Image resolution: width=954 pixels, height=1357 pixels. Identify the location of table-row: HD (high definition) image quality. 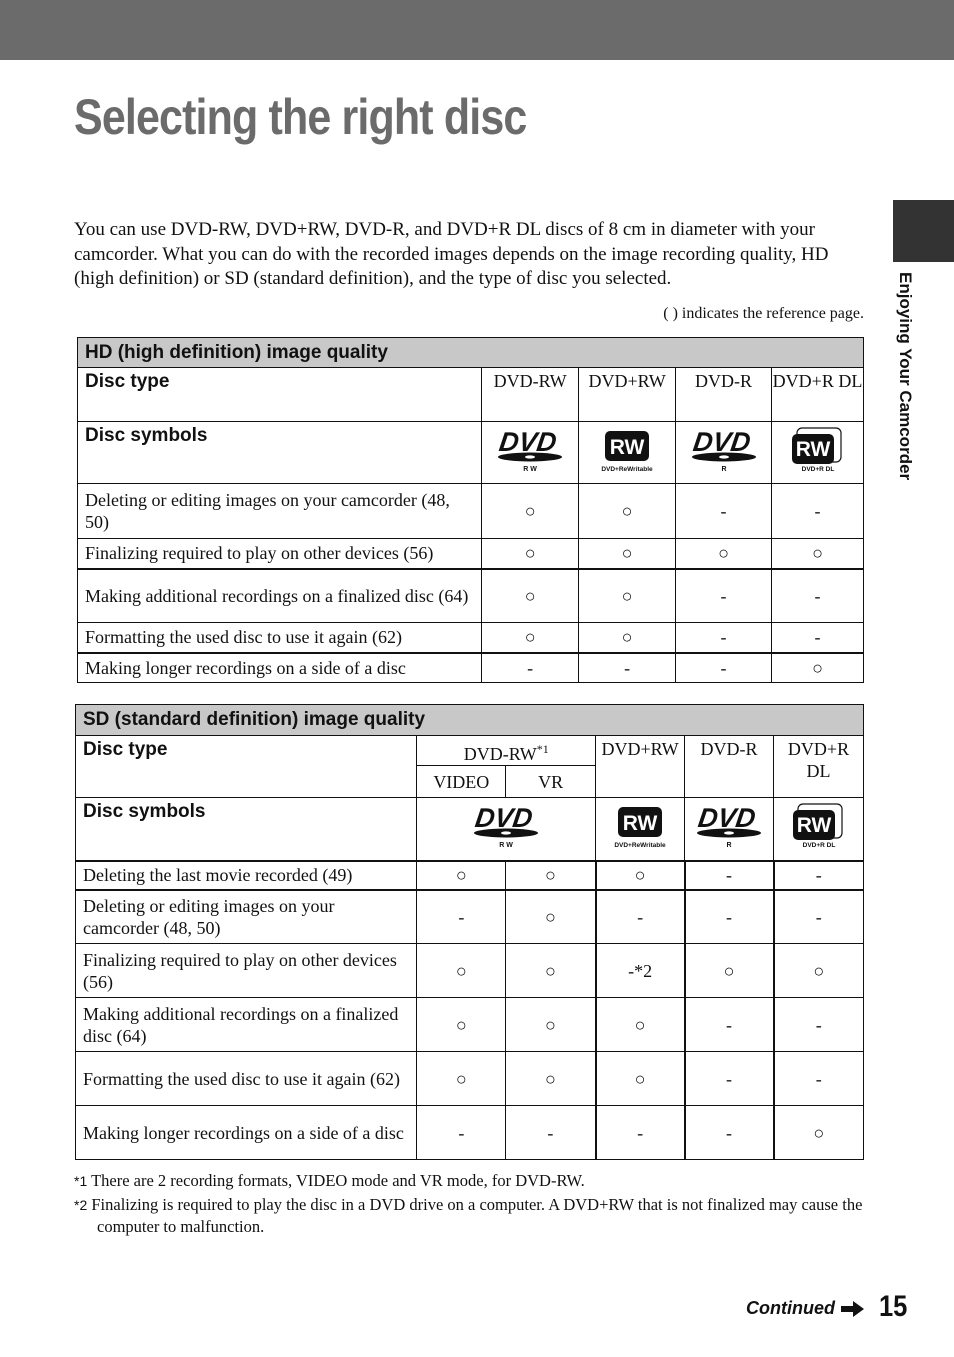
(470, 352).